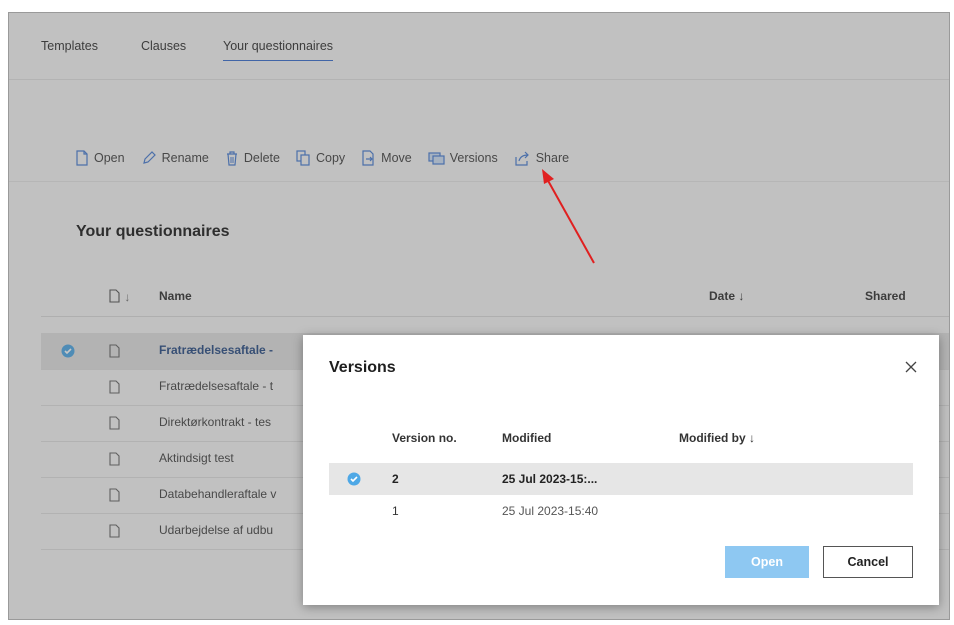 Image resolution: width=954 pixels, height=625 pixels. What do you see at coordinates (526, 438) in the screenshot?
I see `modified-column-header: Modified` at bounding box center [526, 438].